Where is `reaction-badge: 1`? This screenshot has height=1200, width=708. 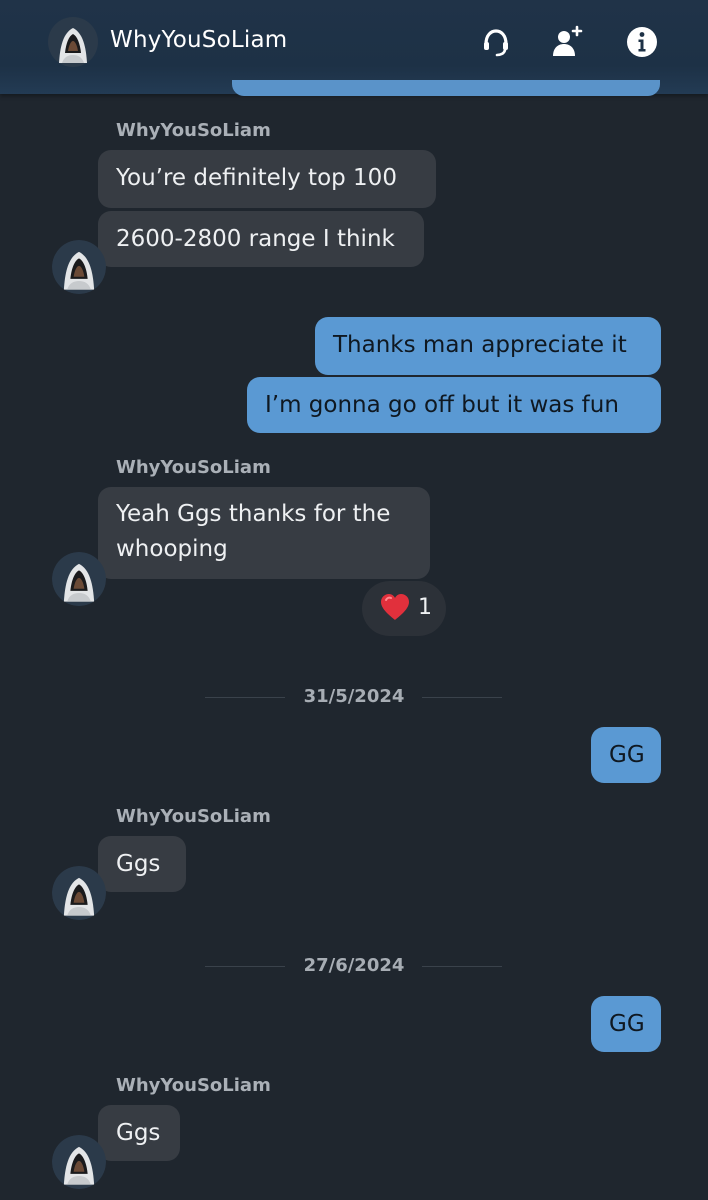
reaction-badge: 1 is located at coordinates (404, 608).